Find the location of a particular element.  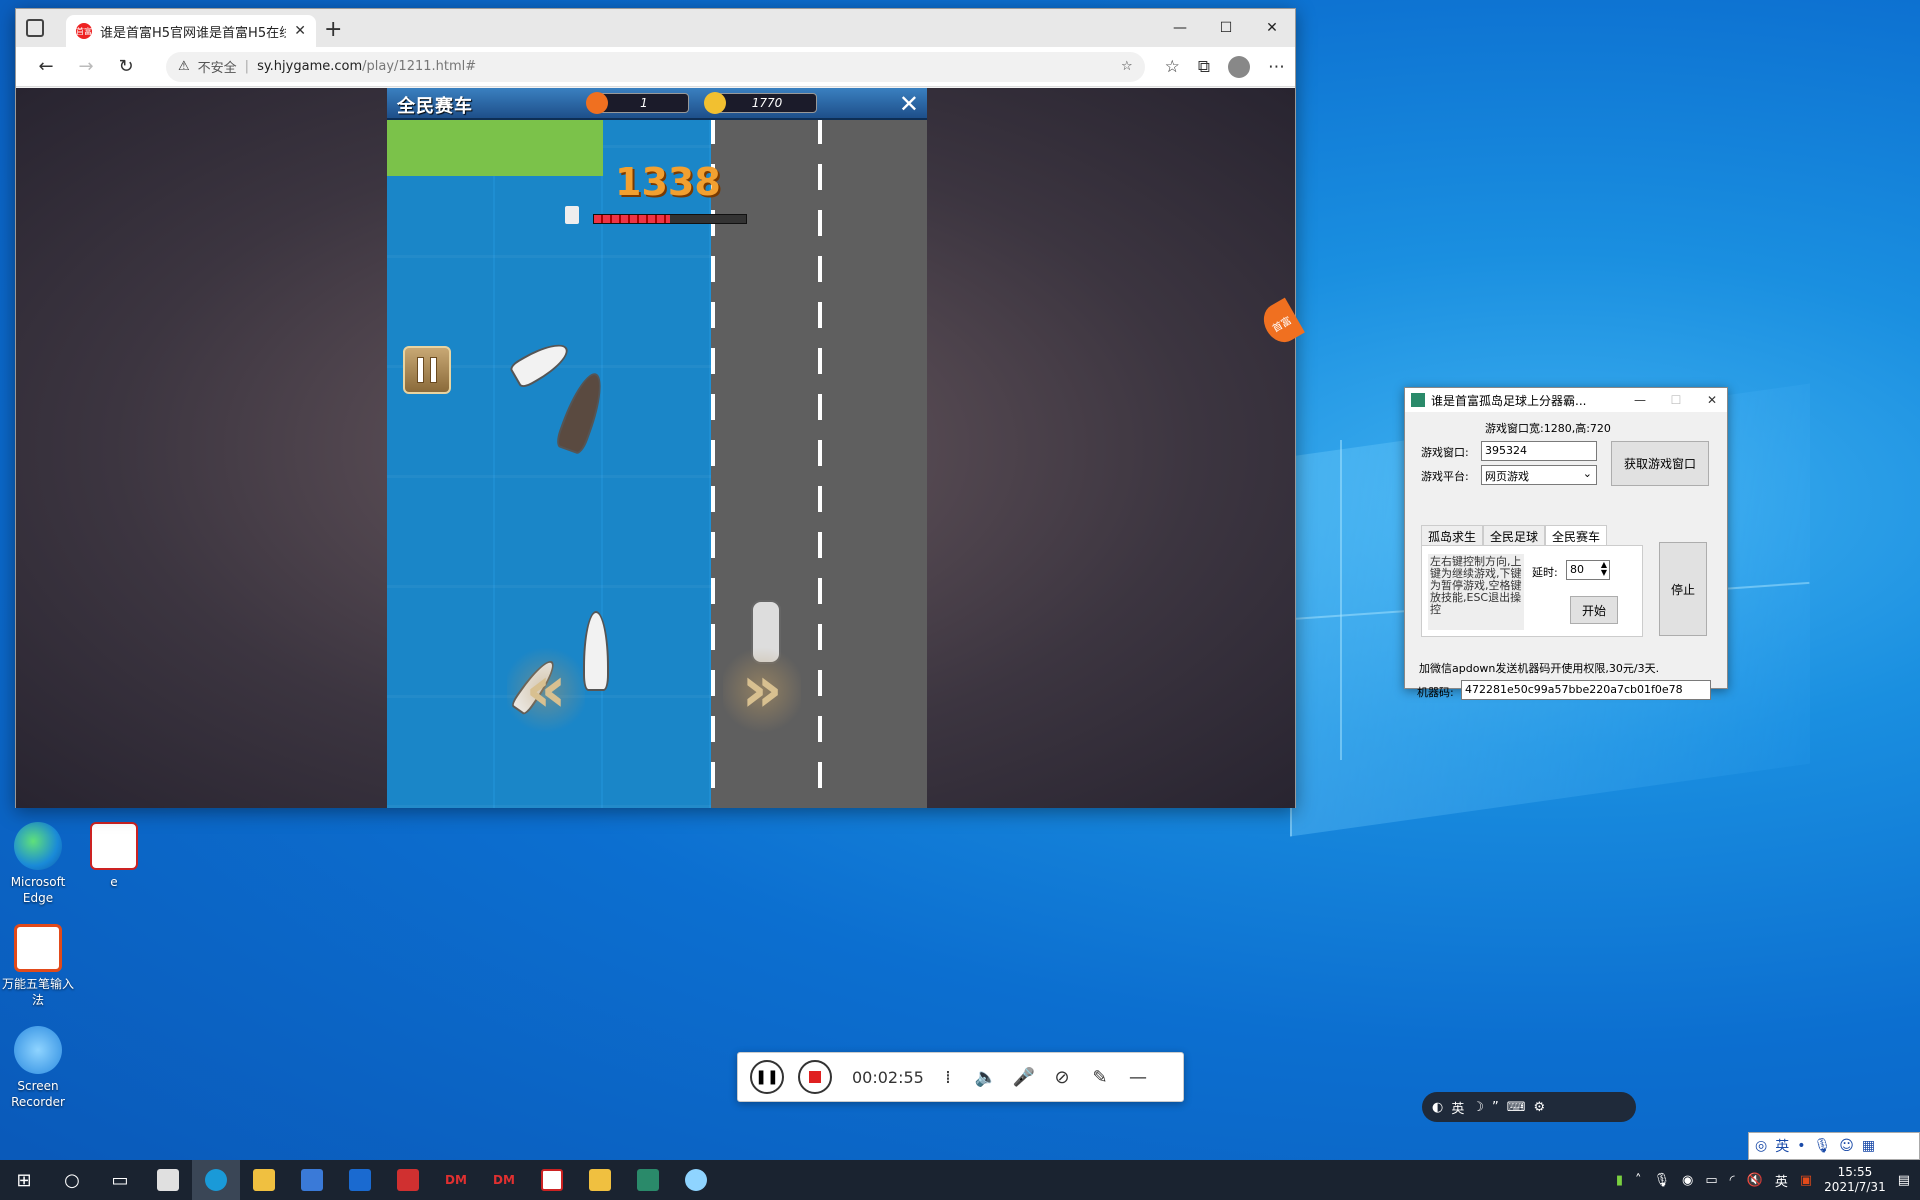

tab-football: 全民足球 is located at coordinates (1514, 536).